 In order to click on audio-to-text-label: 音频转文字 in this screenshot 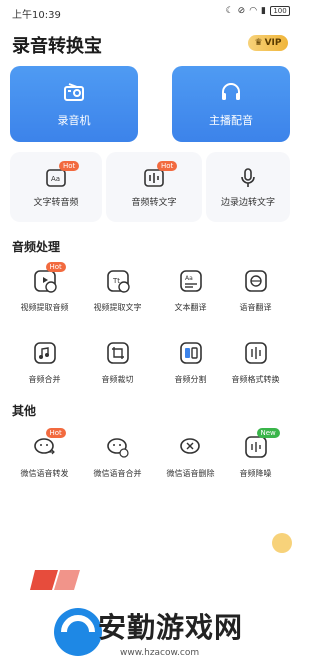, I will do `click(154, 202)`.